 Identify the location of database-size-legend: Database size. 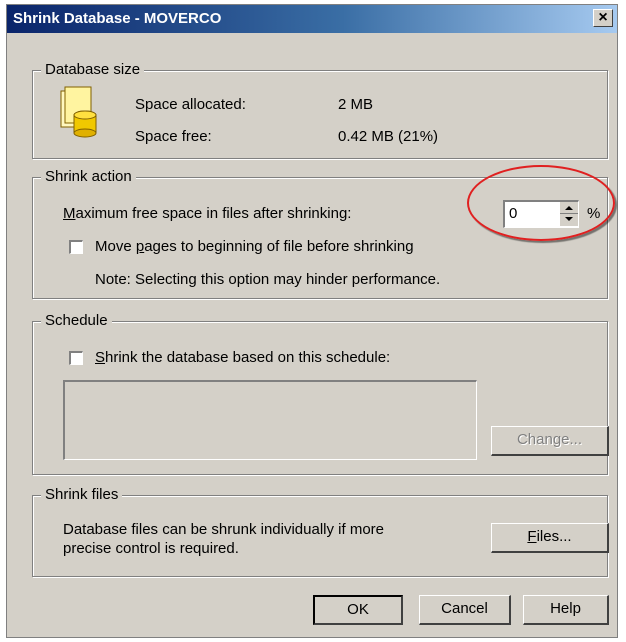
(93, 69).